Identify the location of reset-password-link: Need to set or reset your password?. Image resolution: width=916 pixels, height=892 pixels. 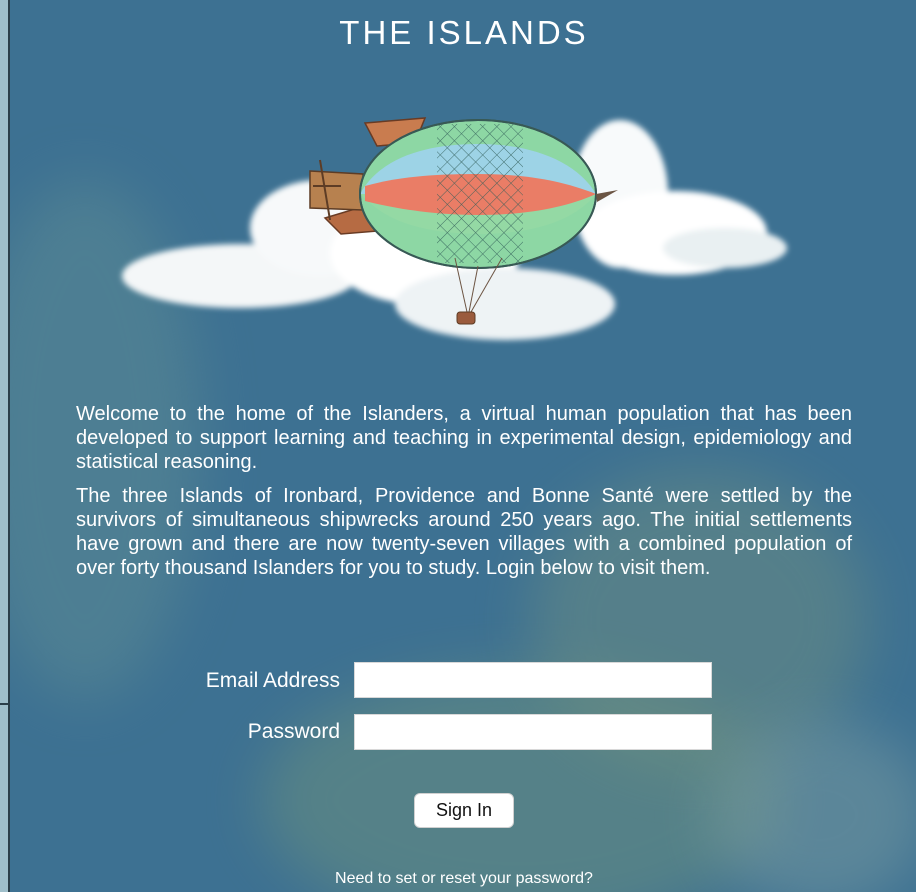
(463, 879).